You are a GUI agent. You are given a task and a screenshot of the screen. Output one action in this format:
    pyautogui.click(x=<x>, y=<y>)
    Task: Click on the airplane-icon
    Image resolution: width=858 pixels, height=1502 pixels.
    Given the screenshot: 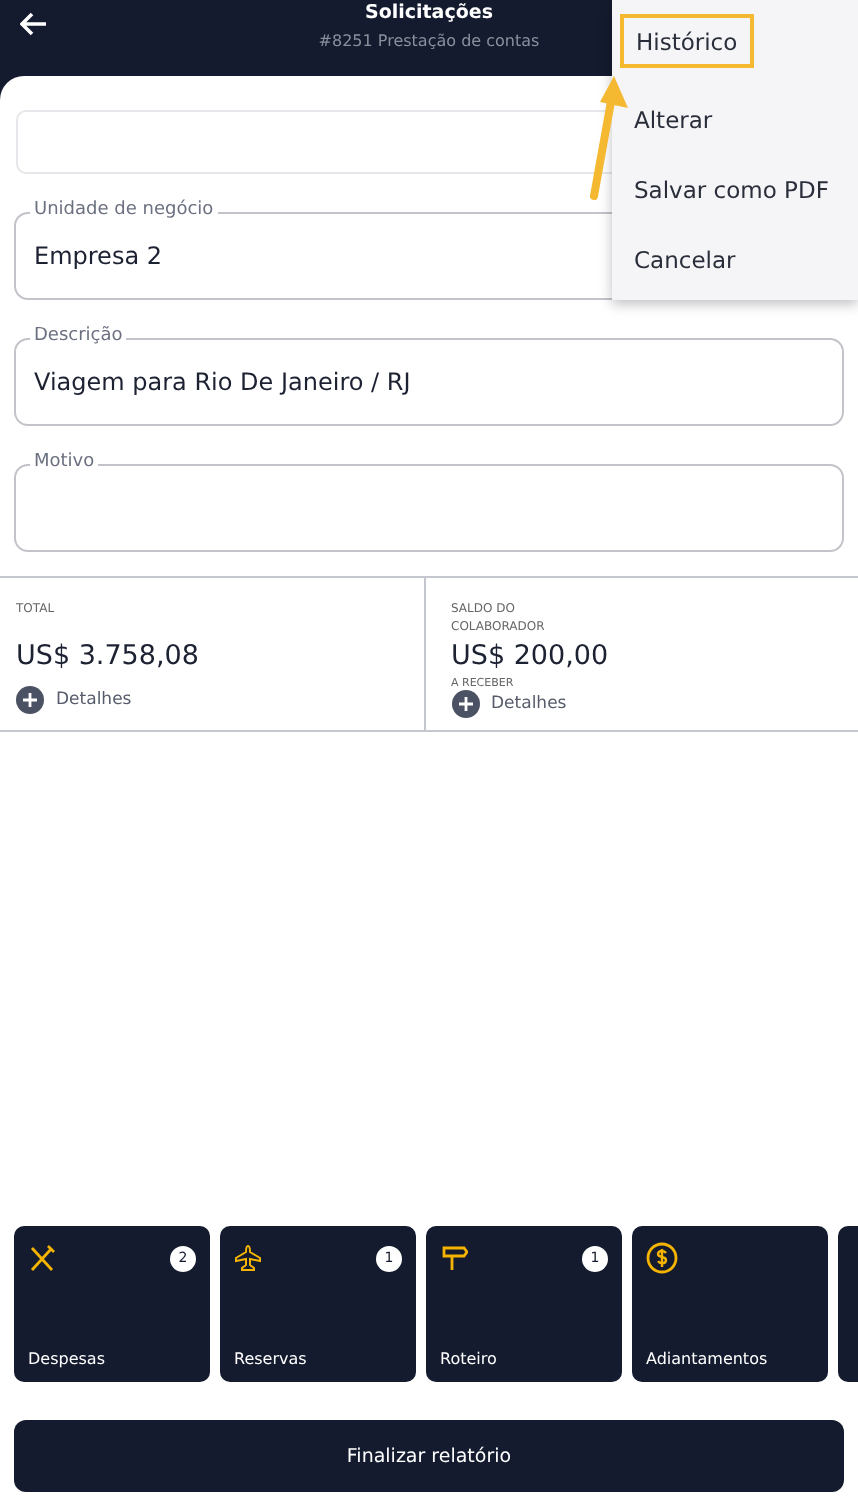 What is the action you would take?
    pyautogui.click(x=248, y=1258)
    